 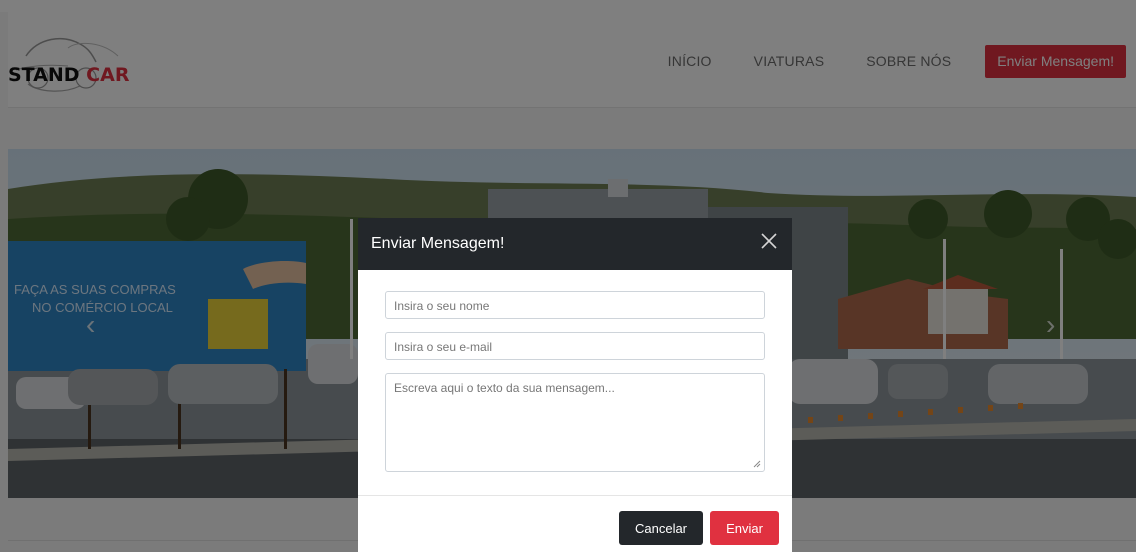 I want to click on send-button: Enviar, so click(x=744, y=528).